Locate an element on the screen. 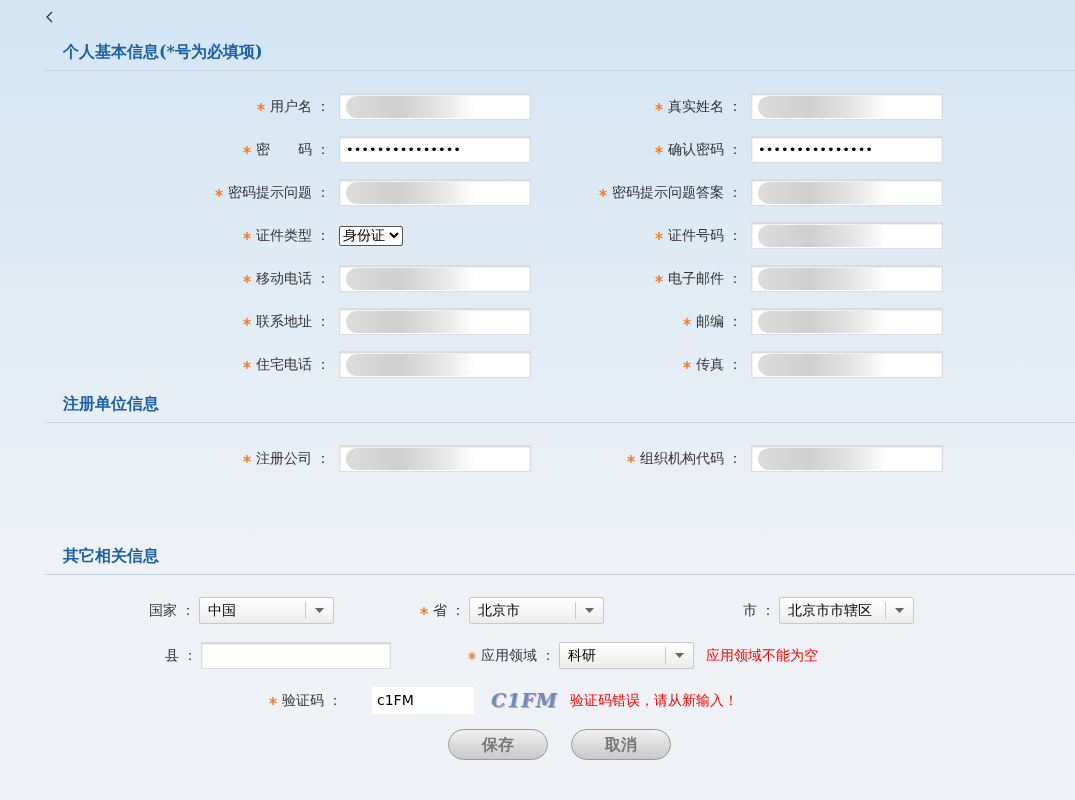 The image size is (1075, 800). dropdown-field: 科研 is located at coordinates (626, 655).